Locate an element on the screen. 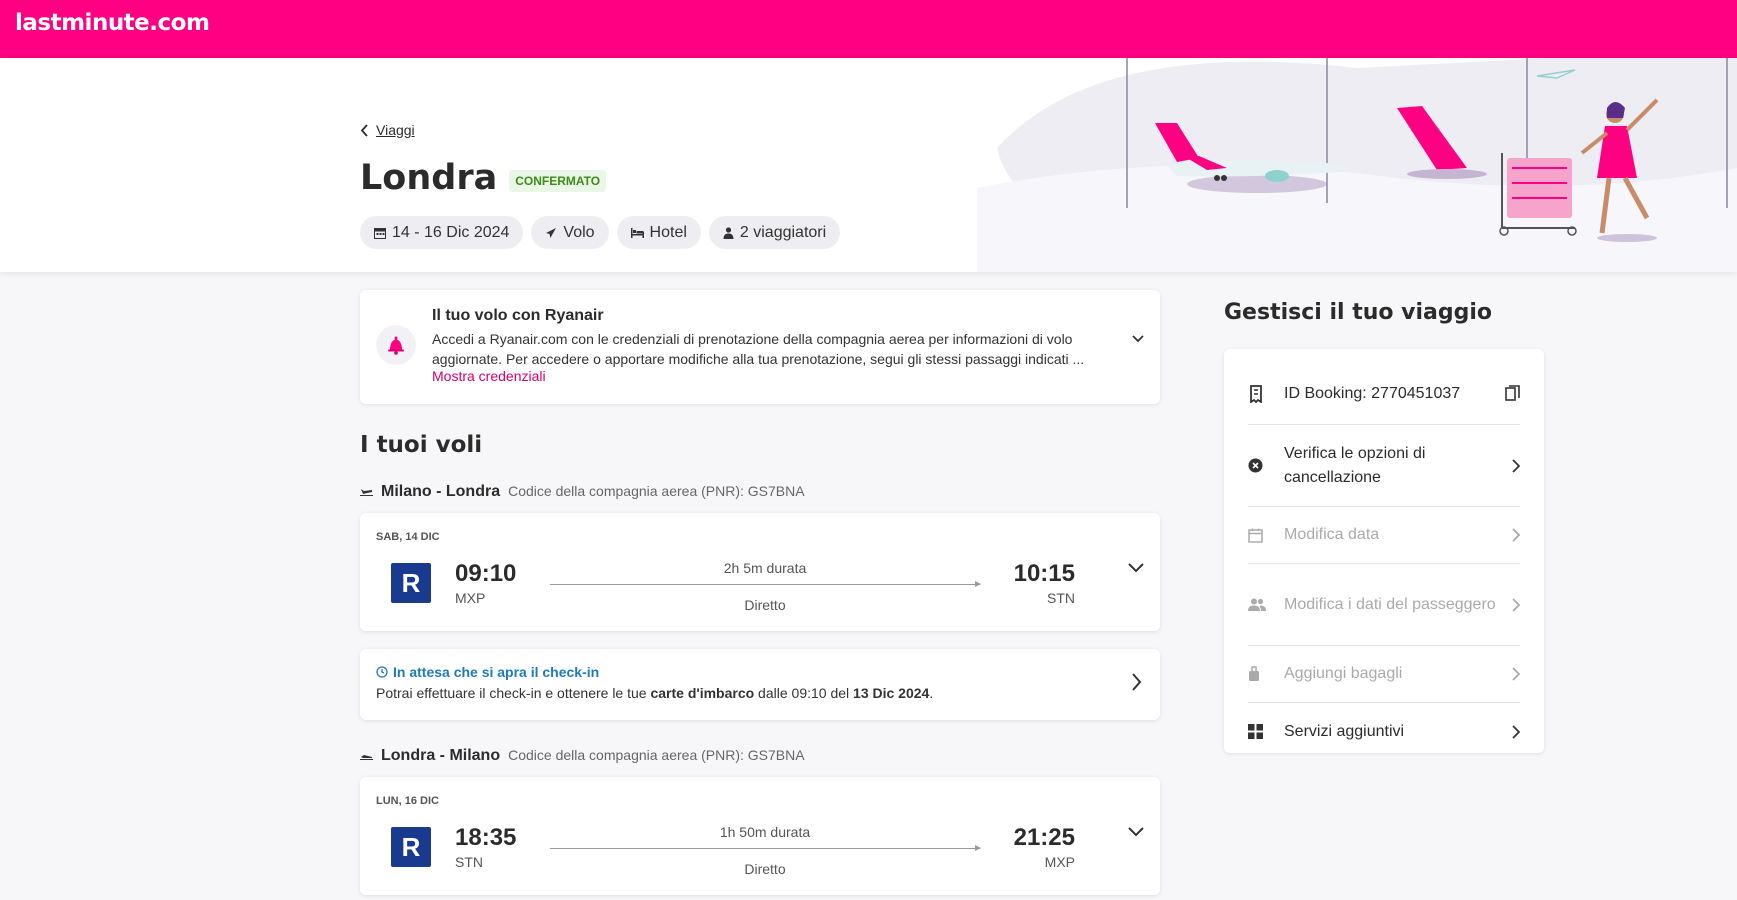 This screenshot has height=900, width=1737. edit-passenger-label: Modifica i dati del passeggero is located at coordinates (1390, 604).